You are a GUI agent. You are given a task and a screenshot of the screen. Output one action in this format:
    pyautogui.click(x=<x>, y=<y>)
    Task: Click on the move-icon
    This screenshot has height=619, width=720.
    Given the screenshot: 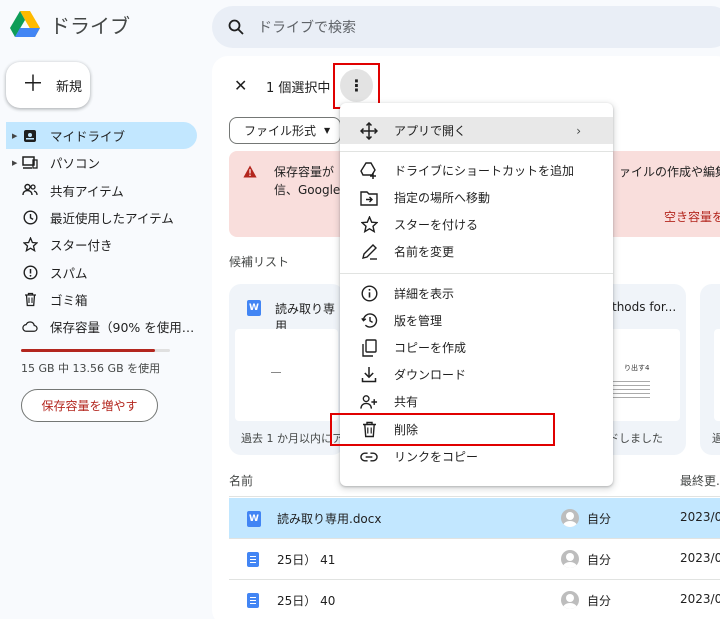 What is the action you would take?
    pyautogui.click(x=369, y=130)
    